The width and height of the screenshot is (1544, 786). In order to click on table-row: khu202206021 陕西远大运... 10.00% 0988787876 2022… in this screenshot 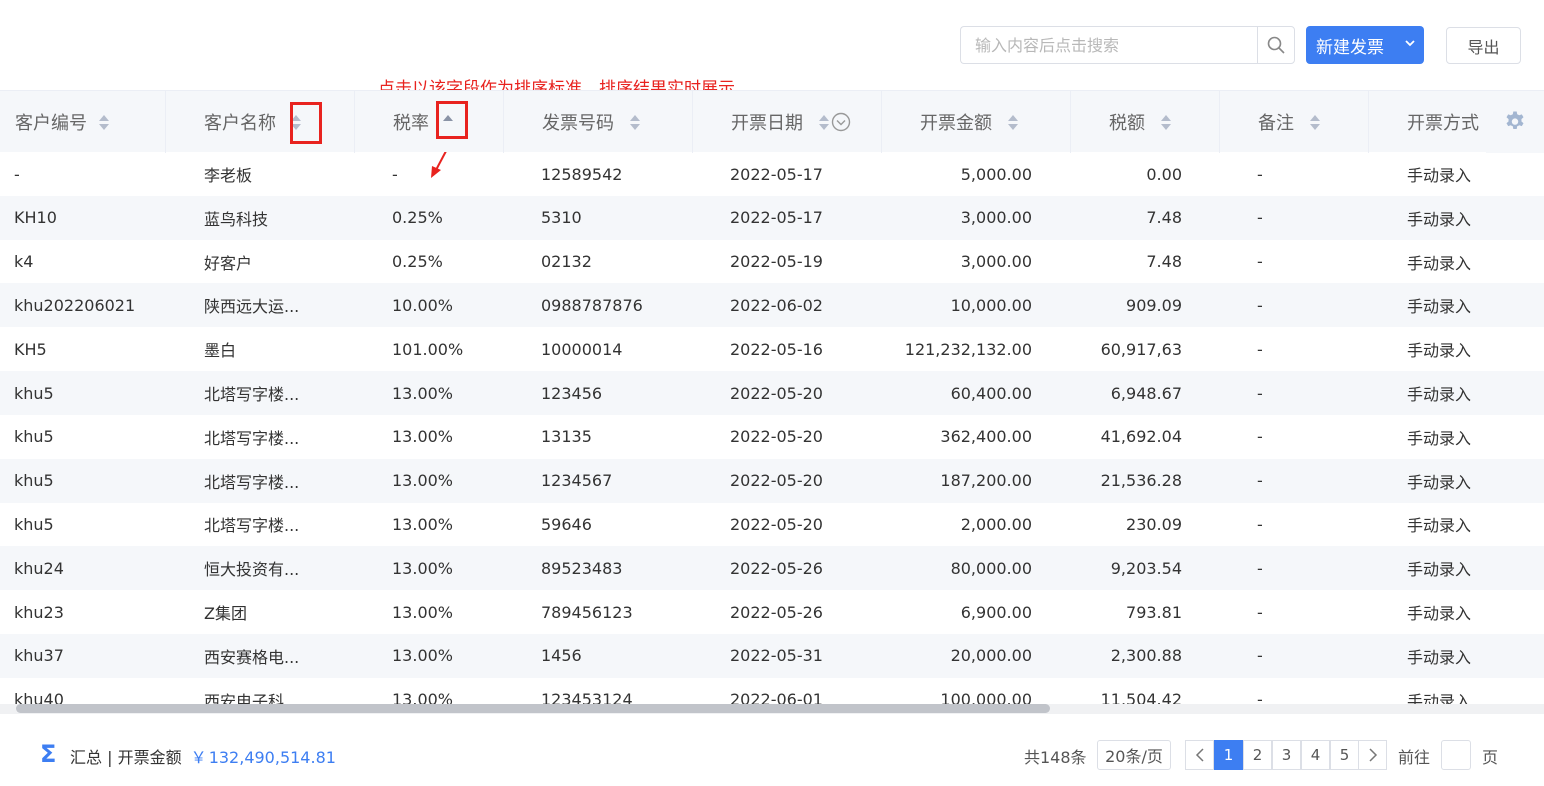, I will do `click(772, 305)`.